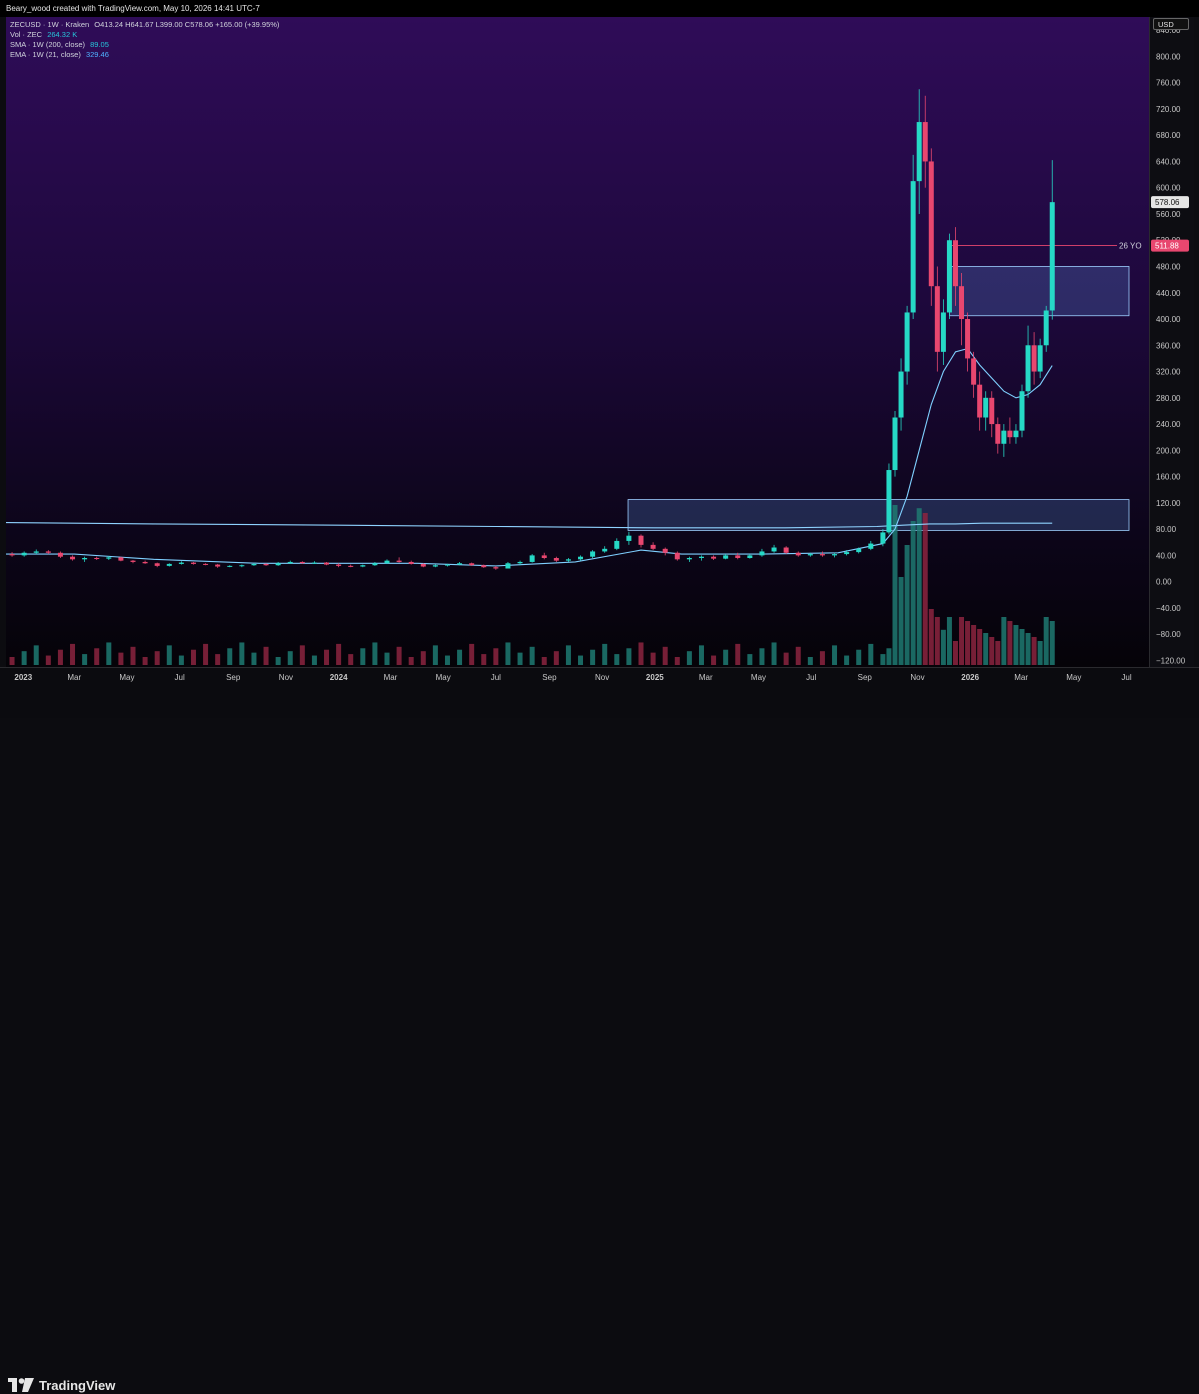  I want to click on time-tick-label: Sep, so click(865, 677).